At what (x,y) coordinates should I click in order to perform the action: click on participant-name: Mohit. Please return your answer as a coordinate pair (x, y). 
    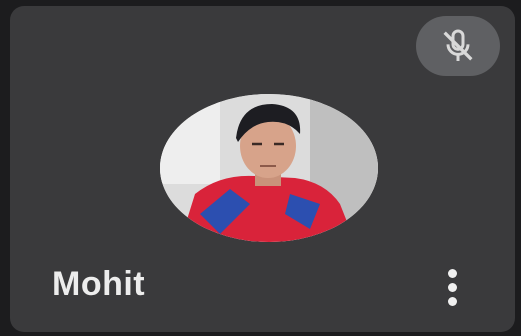
    Looking at the image, I should click on (99, 284).